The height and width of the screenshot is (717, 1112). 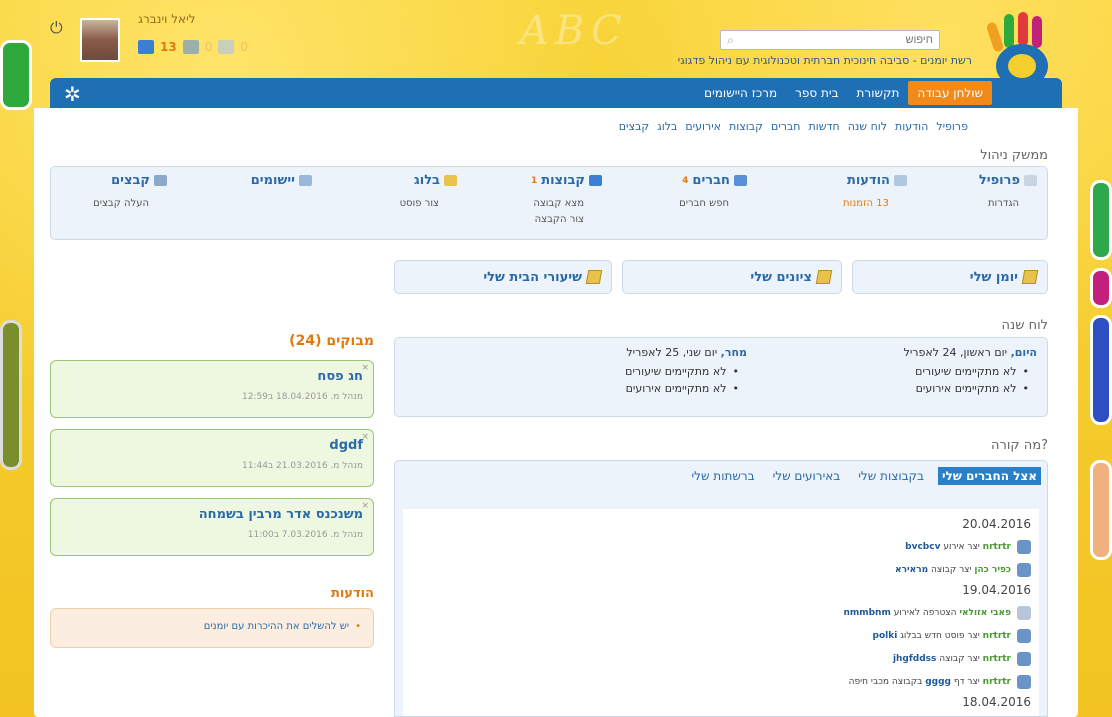 What do you see at coordinates (866, 204) in the screenshot?
I see `invitations-link: 13 הזמנות` at bounding box center [866, 204].